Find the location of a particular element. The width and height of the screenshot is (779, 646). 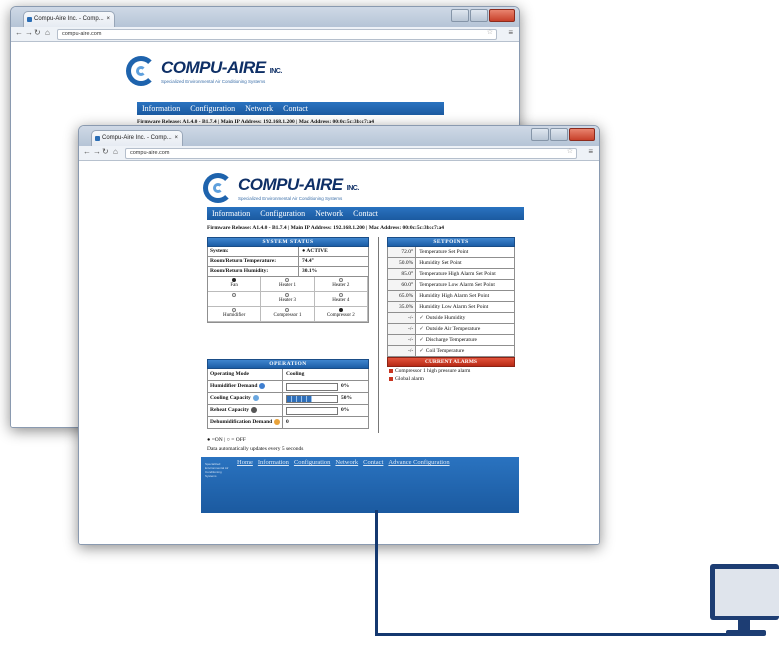

system-status-header: SYSTEM STATUS is located at coordinates (288, 242).